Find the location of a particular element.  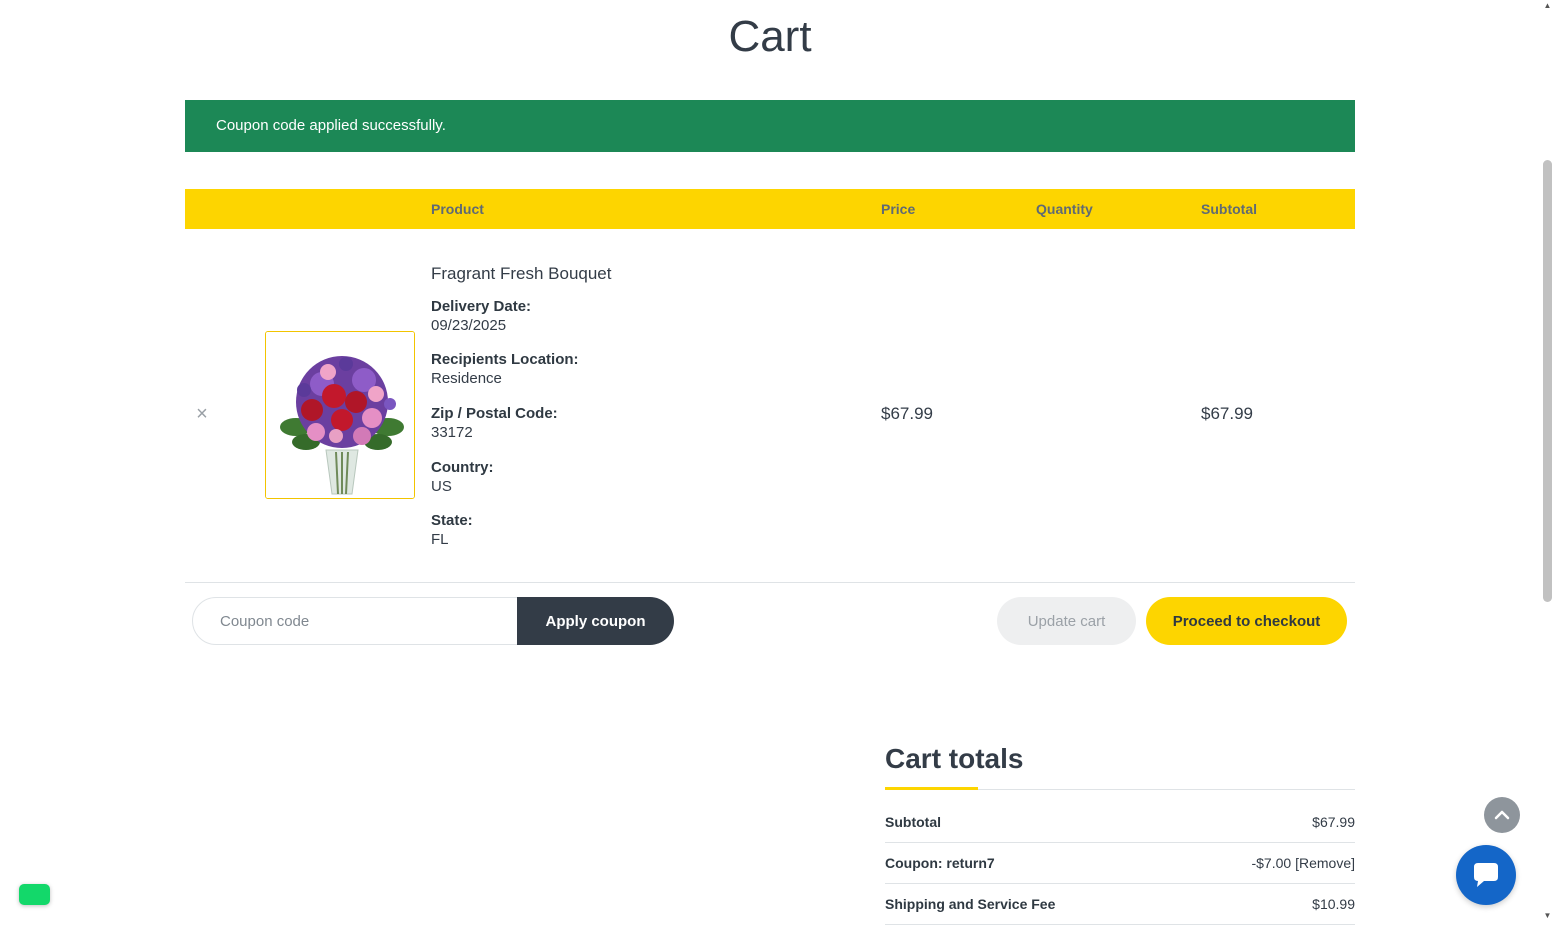

notice-message: Coupon code applied successfully. is located at coordinates (331, 125).